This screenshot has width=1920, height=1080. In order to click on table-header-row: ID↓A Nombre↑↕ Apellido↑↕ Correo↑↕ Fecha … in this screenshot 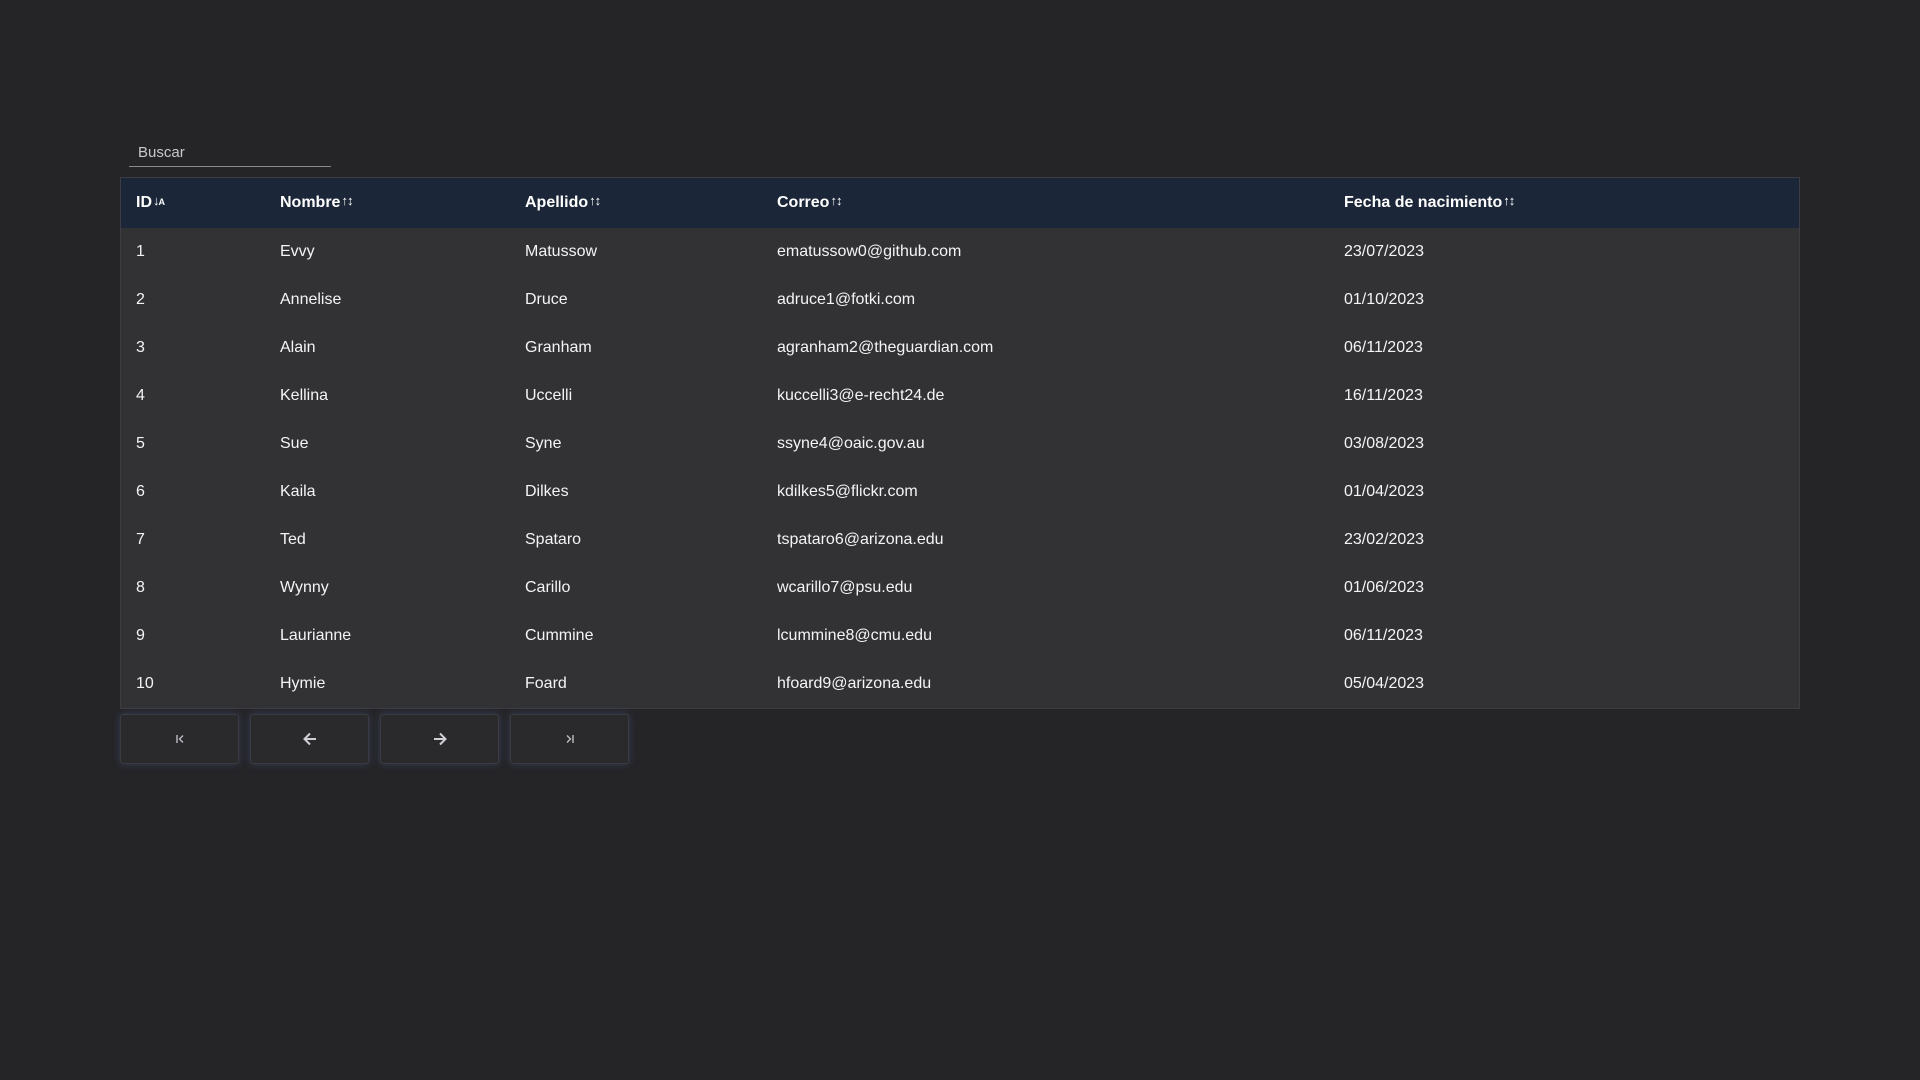, I will do `click(960, 203)`.